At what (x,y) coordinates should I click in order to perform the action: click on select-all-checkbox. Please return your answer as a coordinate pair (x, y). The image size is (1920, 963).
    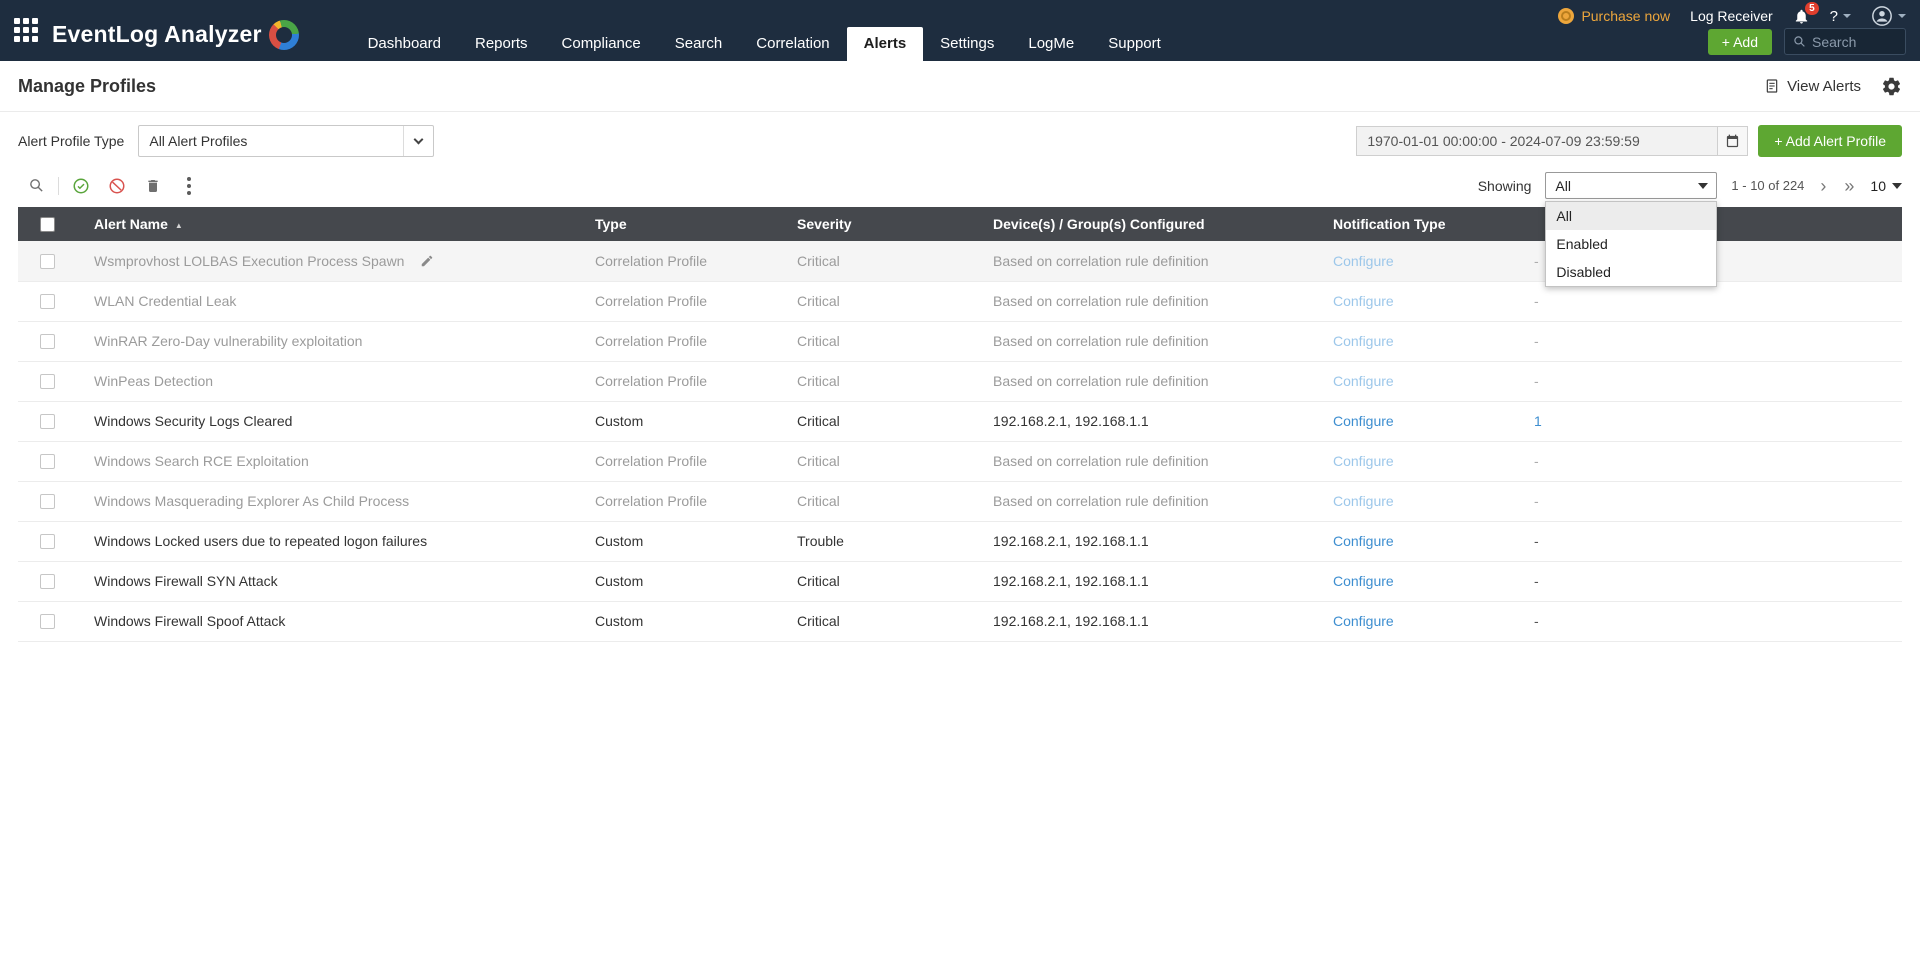
    Looking at the image, I should click on (47, 225).